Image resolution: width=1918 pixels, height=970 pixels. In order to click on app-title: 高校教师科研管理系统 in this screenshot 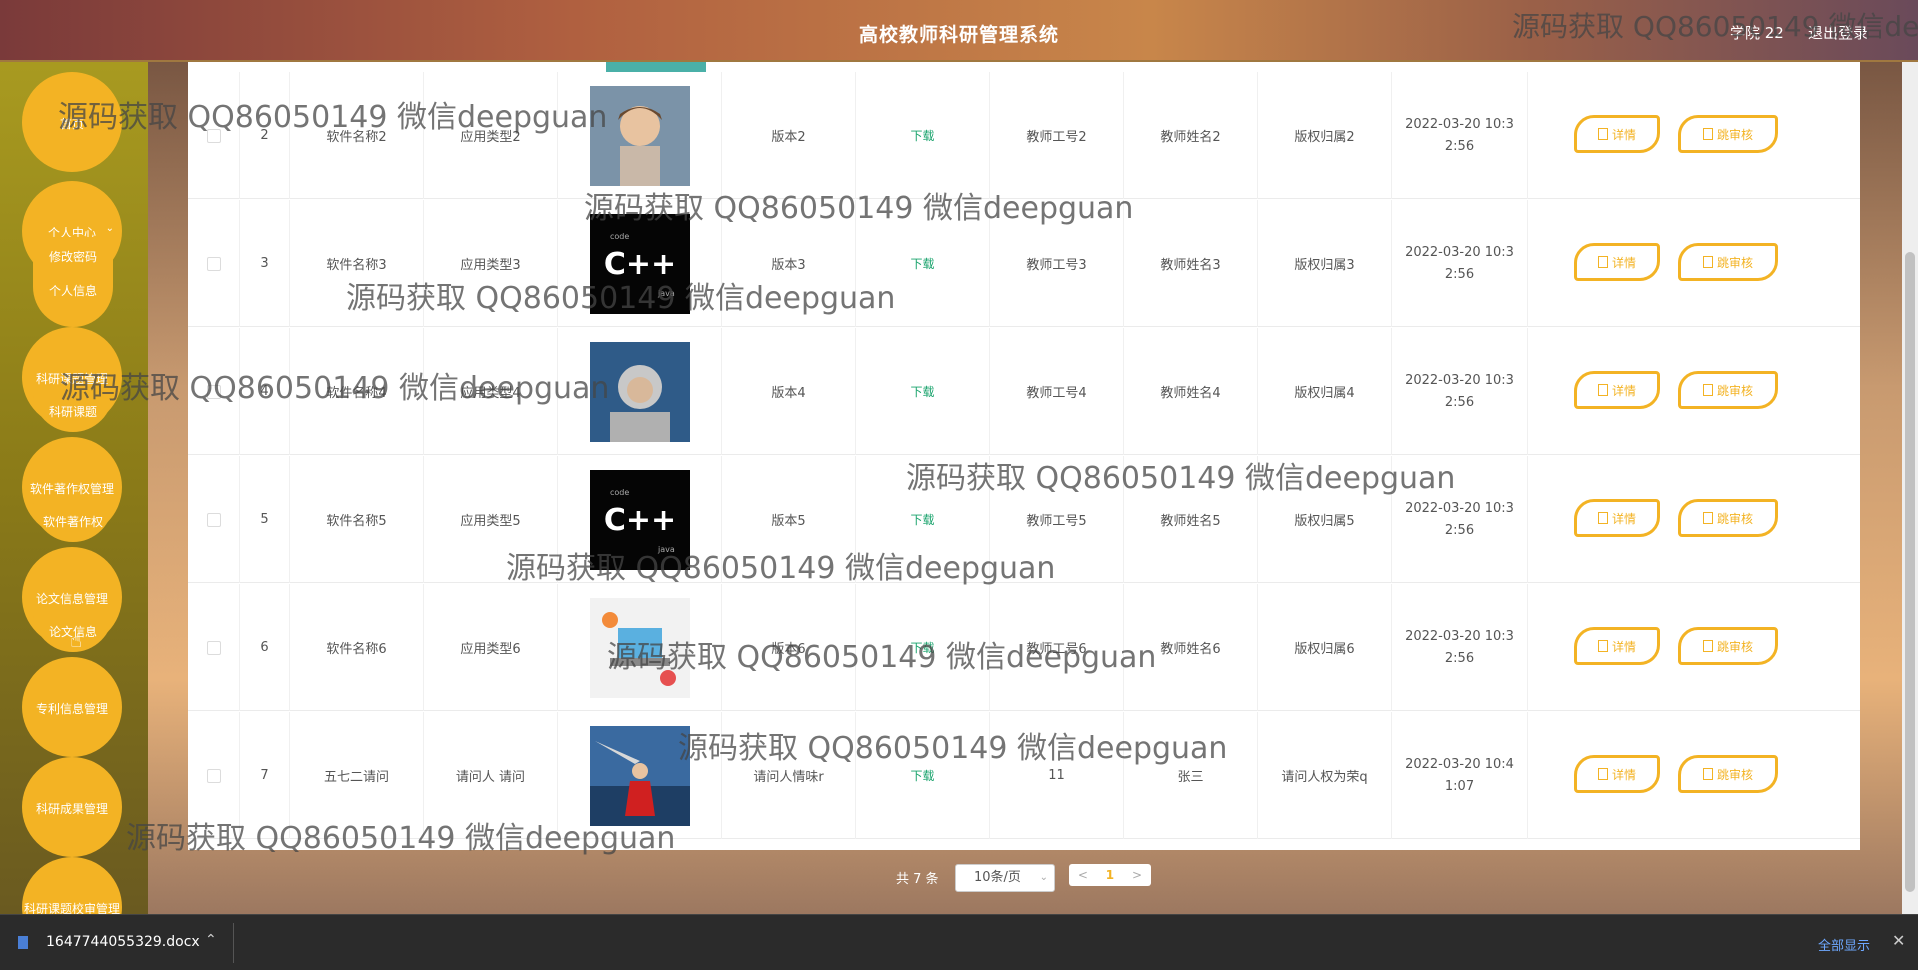, I will do `click(958, 35)`.